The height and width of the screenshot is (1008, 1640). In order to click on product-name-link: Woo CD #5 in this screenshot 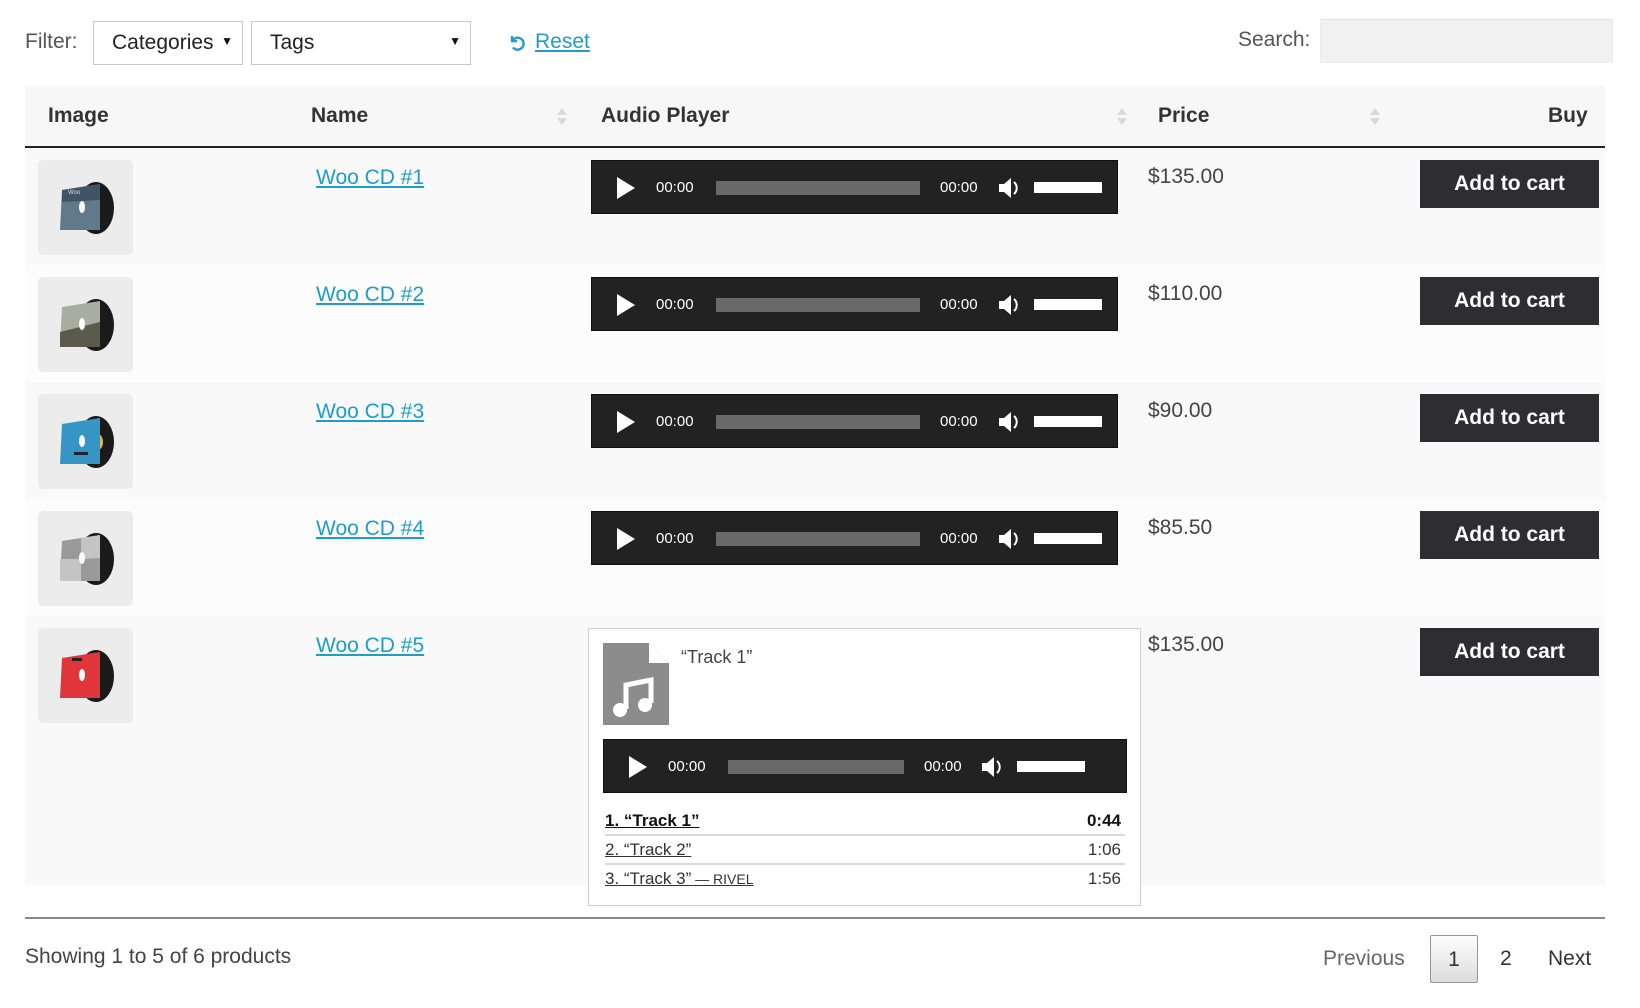, I will do `click(370, 646)`.